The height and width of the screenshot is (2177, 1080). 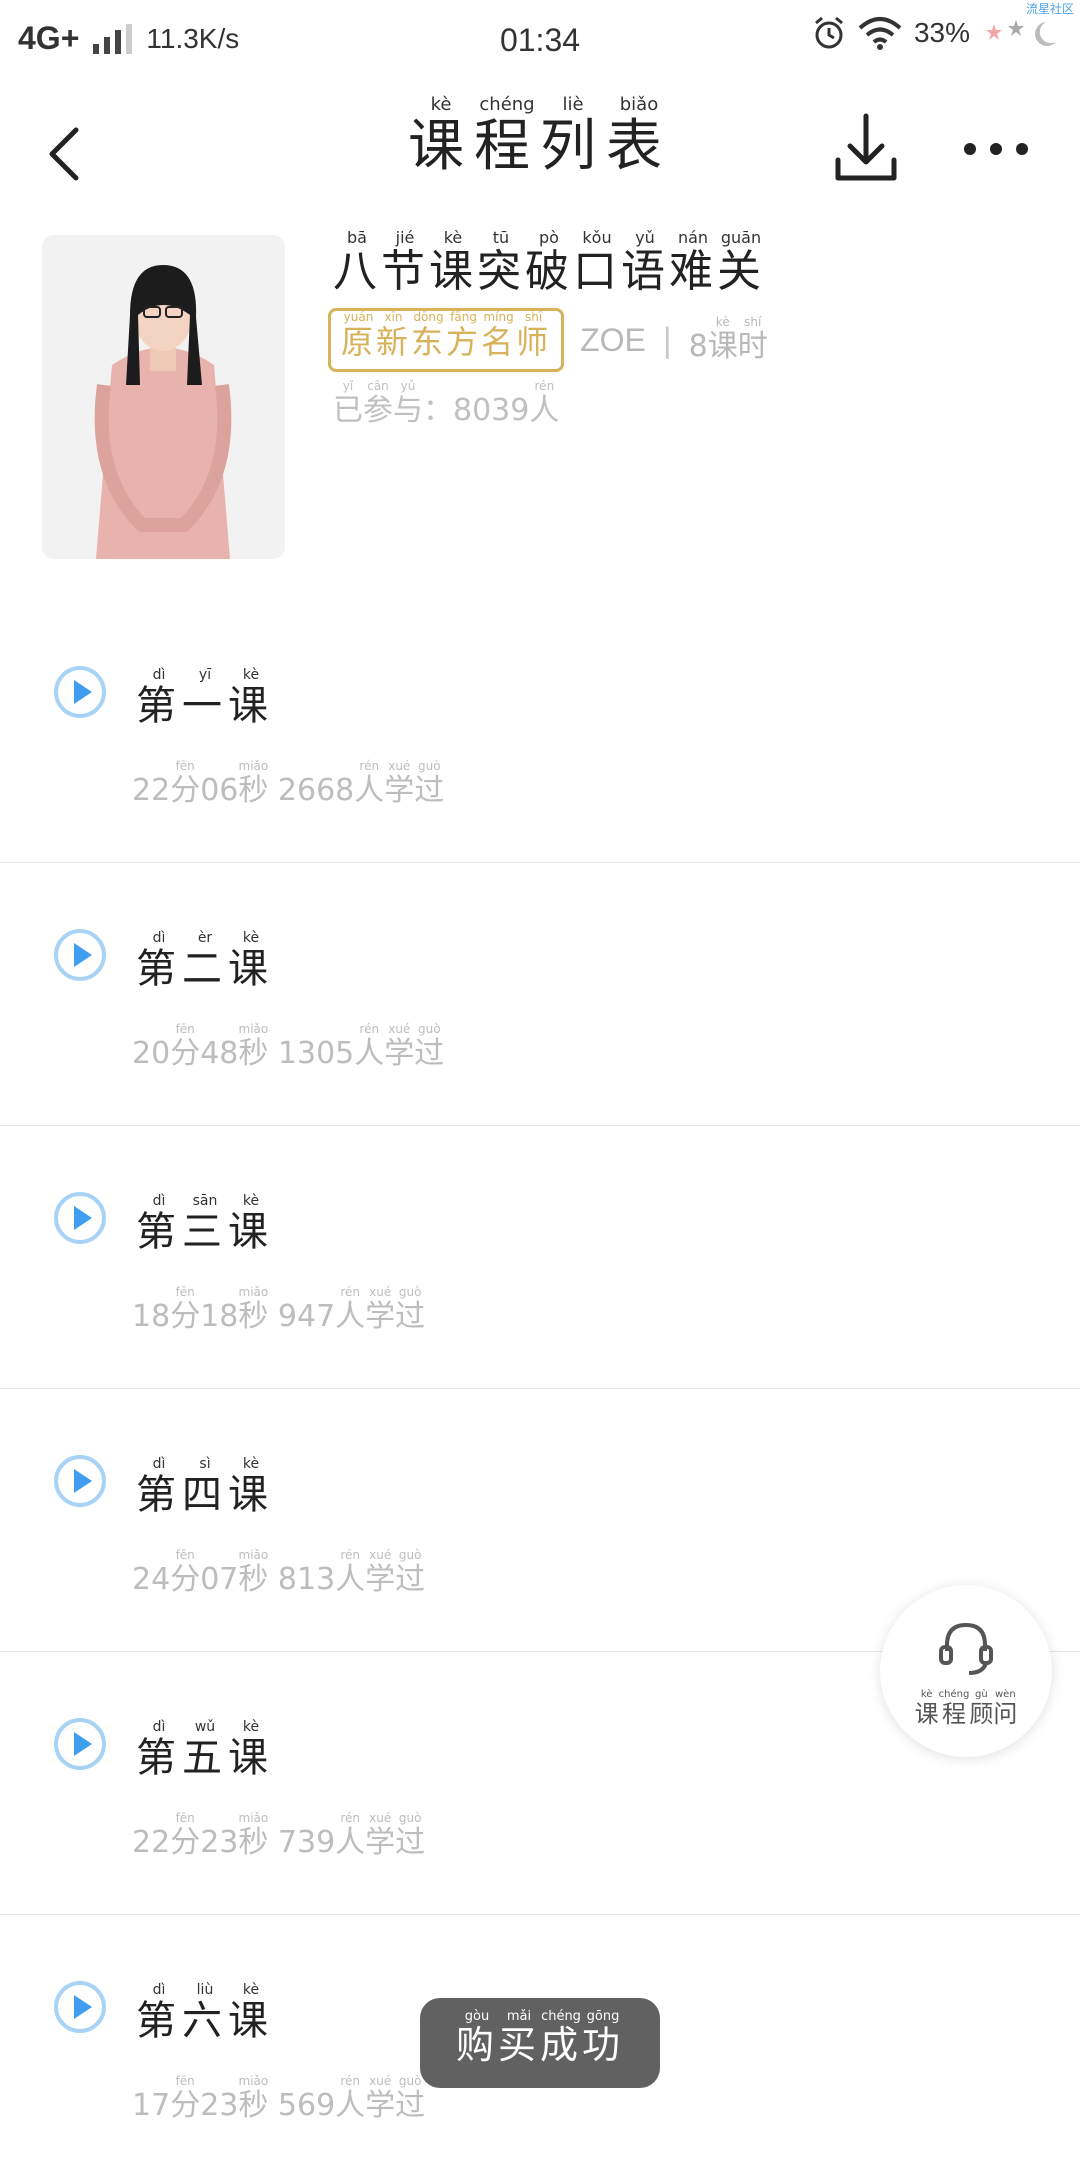 I want to click on participant-count: 已yǐ参cān与yǔ：8039人rén, so click(x=446, y=403).